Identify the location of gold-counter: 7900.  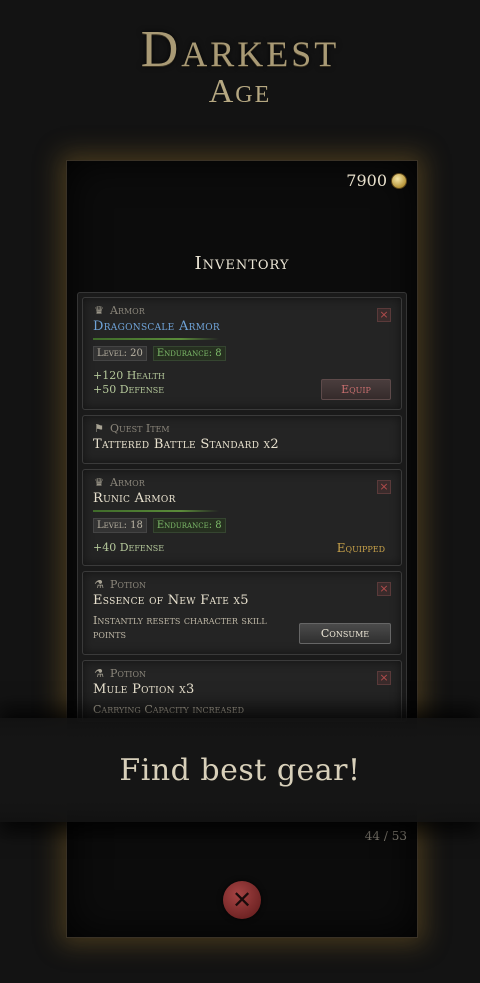
(376, 180).